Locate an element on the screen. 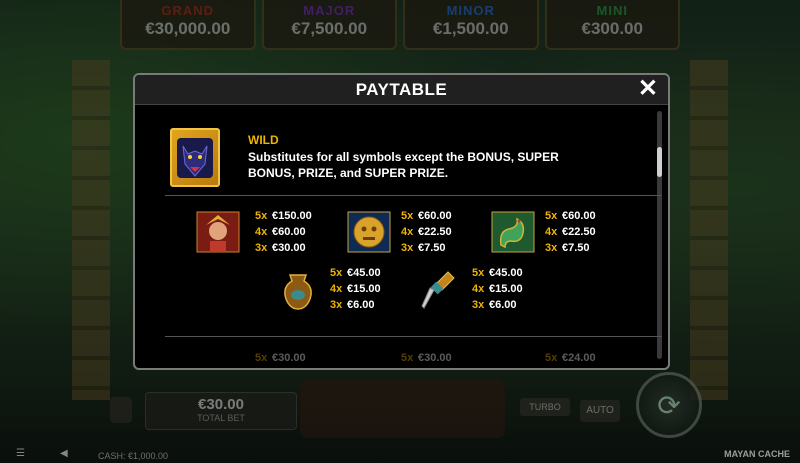 The height and width of the screenshot is (463, 800). dagger-pays: 5x €45.00 4x €15.00 3x €6.00 is located at coordinates (497, 289).